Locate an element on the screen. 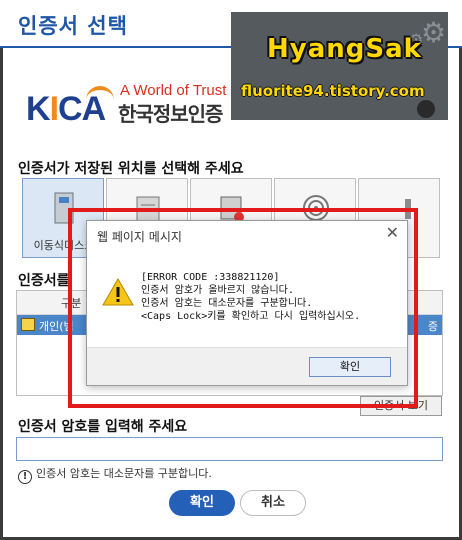  close-icon: ✕ is located at coordinates (392, 232).